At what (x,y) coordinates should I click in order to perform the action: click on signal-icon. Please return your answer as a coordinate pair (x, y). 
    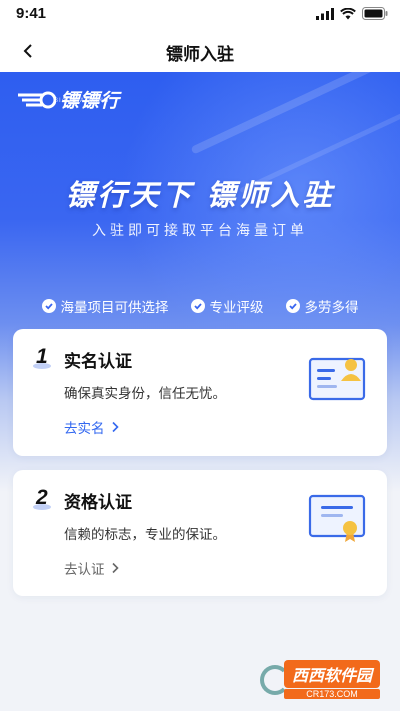
    Looking at the image, I should click on (325, 13).